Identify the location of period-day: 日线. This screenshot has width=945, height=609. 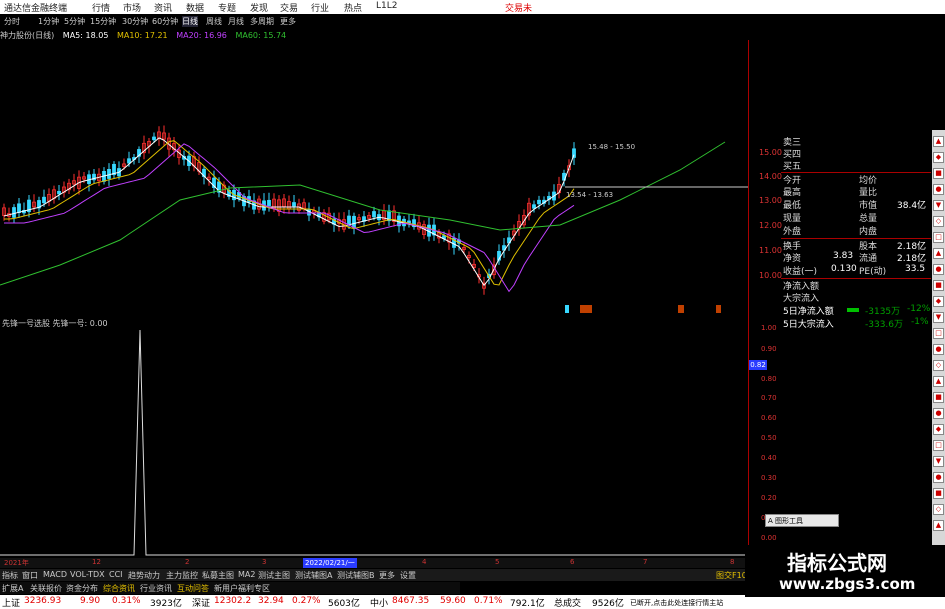
(190, 21).